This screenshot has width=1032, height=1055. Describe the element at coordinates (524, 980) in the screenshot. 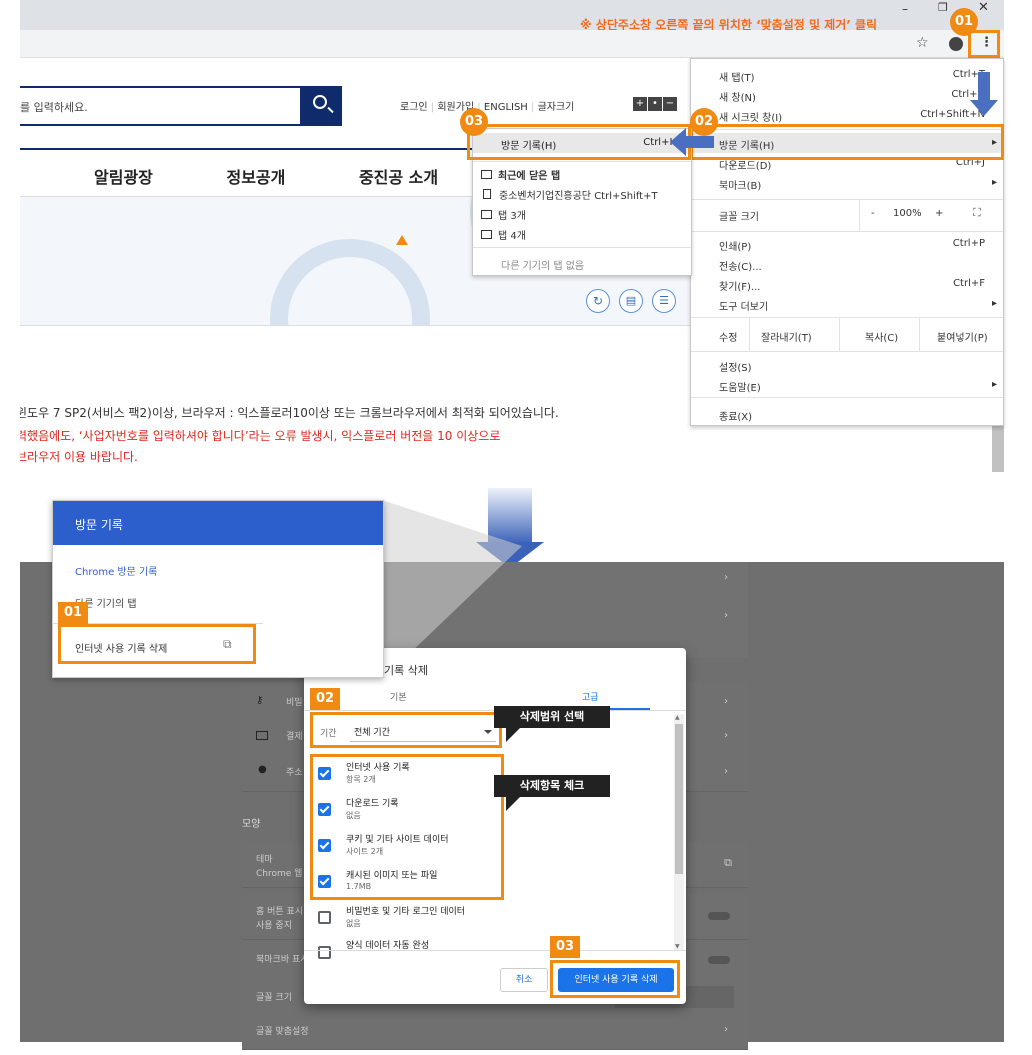

I see `cancel-button: 취소` at that location.